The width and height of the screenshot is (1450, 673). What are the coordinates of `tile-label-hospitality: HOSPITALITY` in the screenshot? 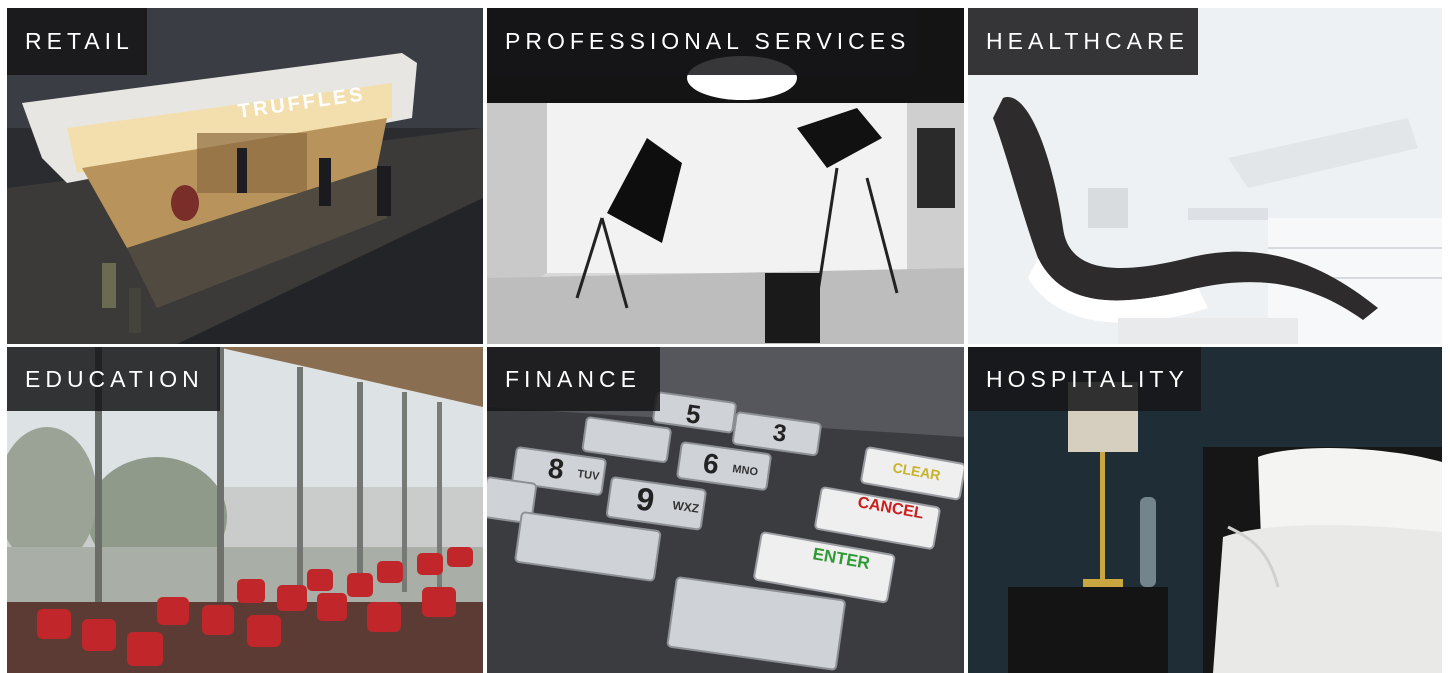 It's located at (1084, 379).